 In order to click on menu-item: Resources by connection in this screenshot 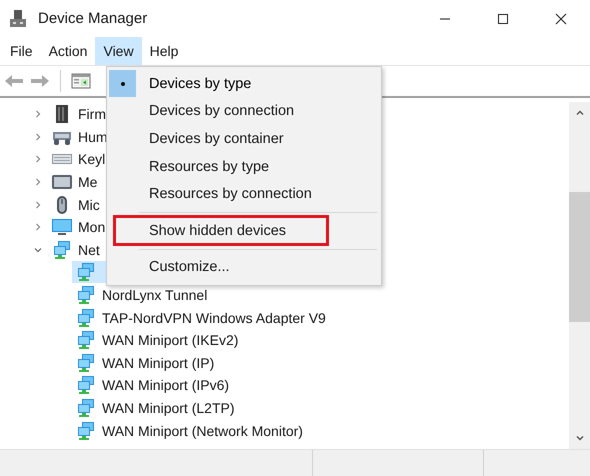, I will do `click(230, 194)`.